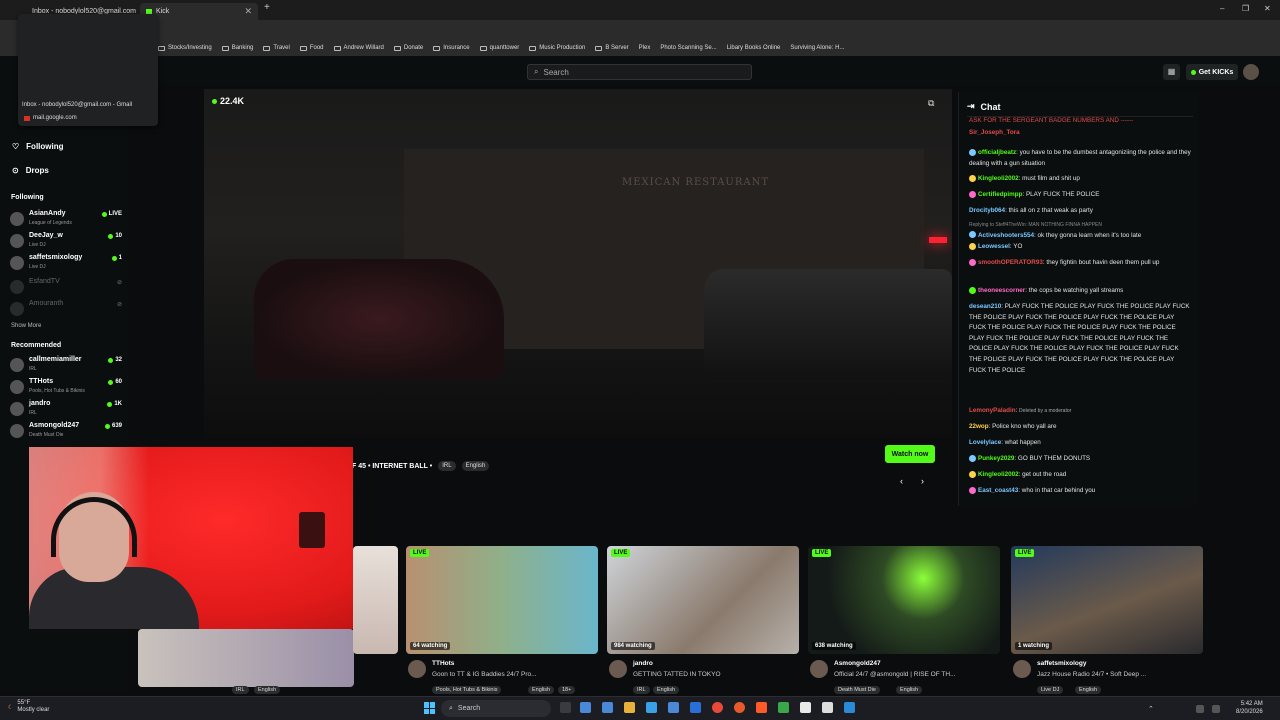 This screenshot has height=720, width=1280. I want to click on network-icon, so click(1200, 709).